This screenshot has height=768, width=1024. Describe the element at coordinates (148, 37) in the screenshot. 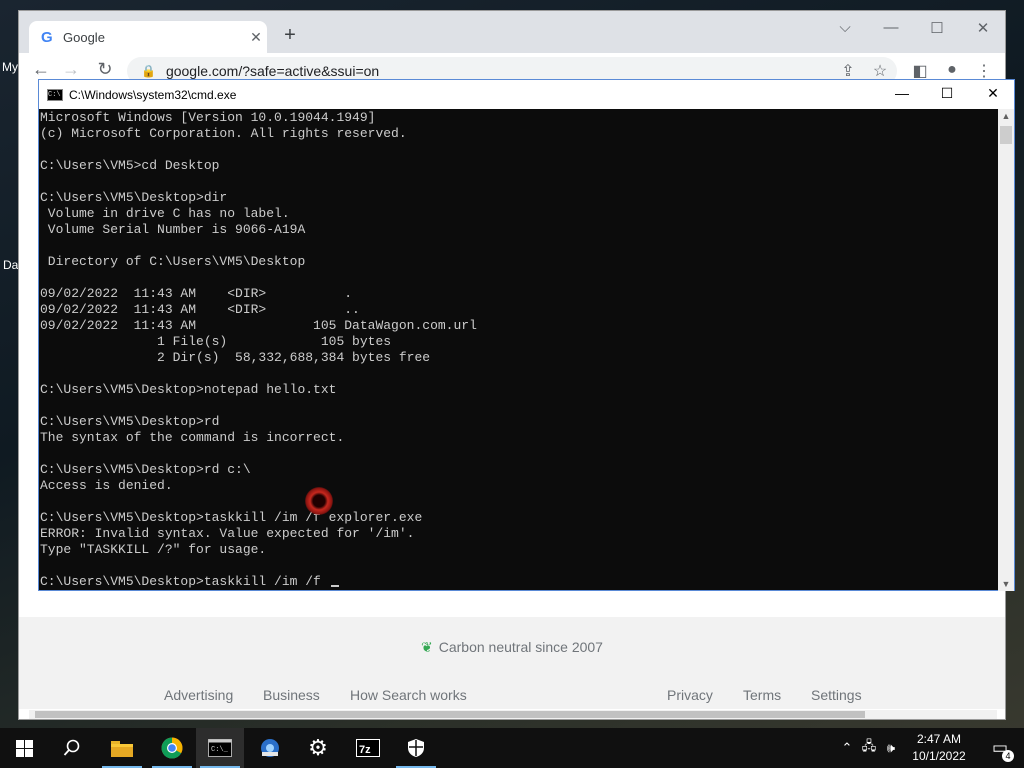

I see `browser-tab: G Google ✕` at that location.